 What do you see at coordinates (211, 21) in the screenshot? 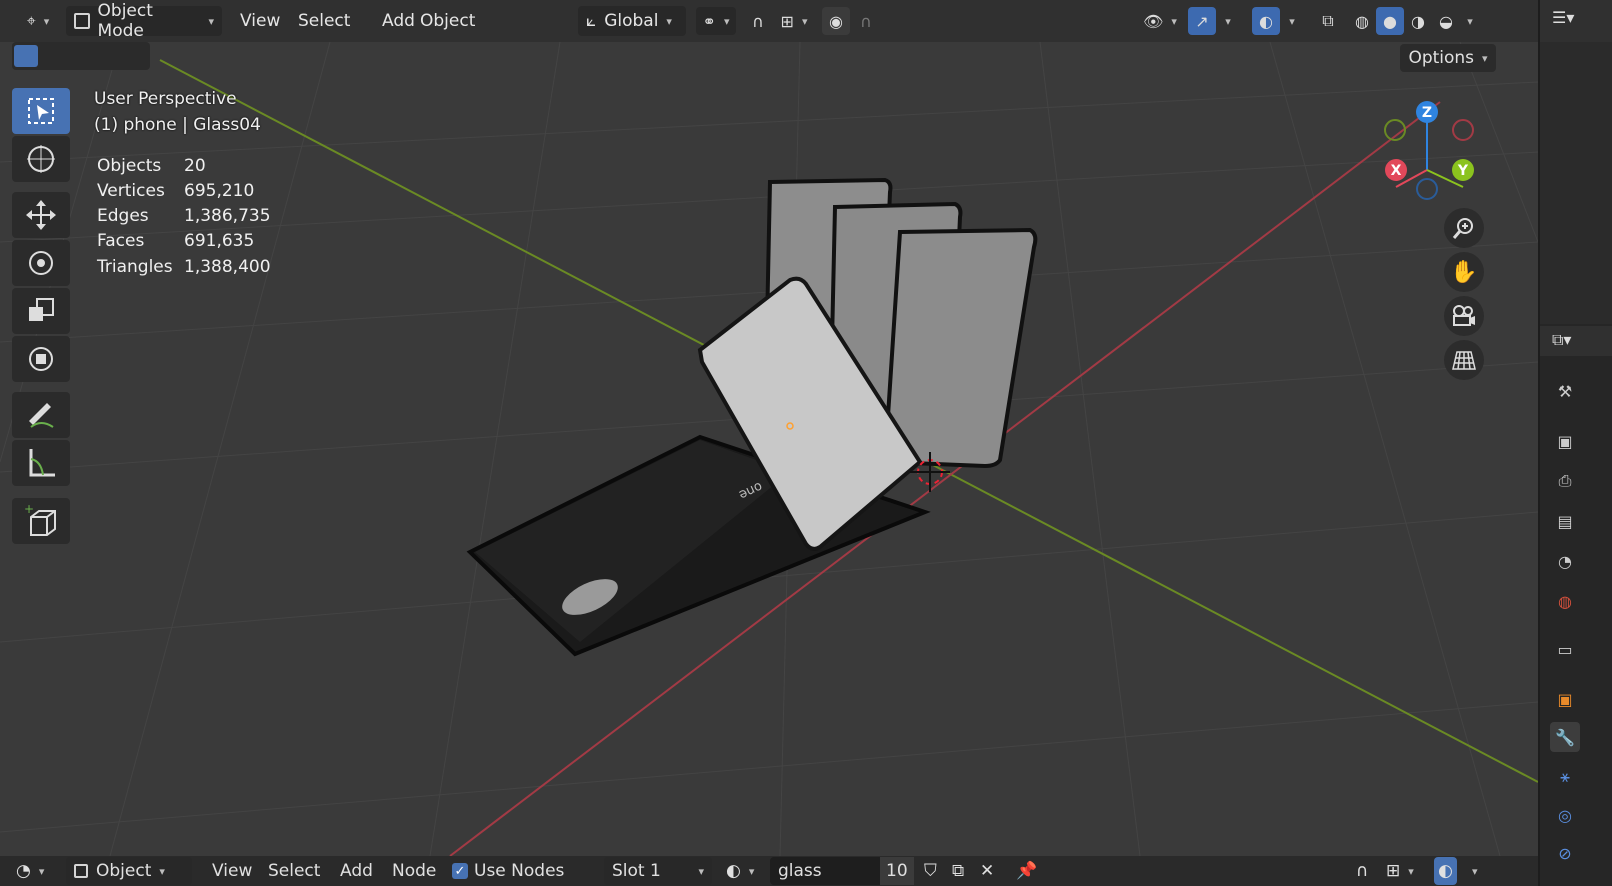
I see `chevron-down-icon: ▾` at bounding box center [211, 21].